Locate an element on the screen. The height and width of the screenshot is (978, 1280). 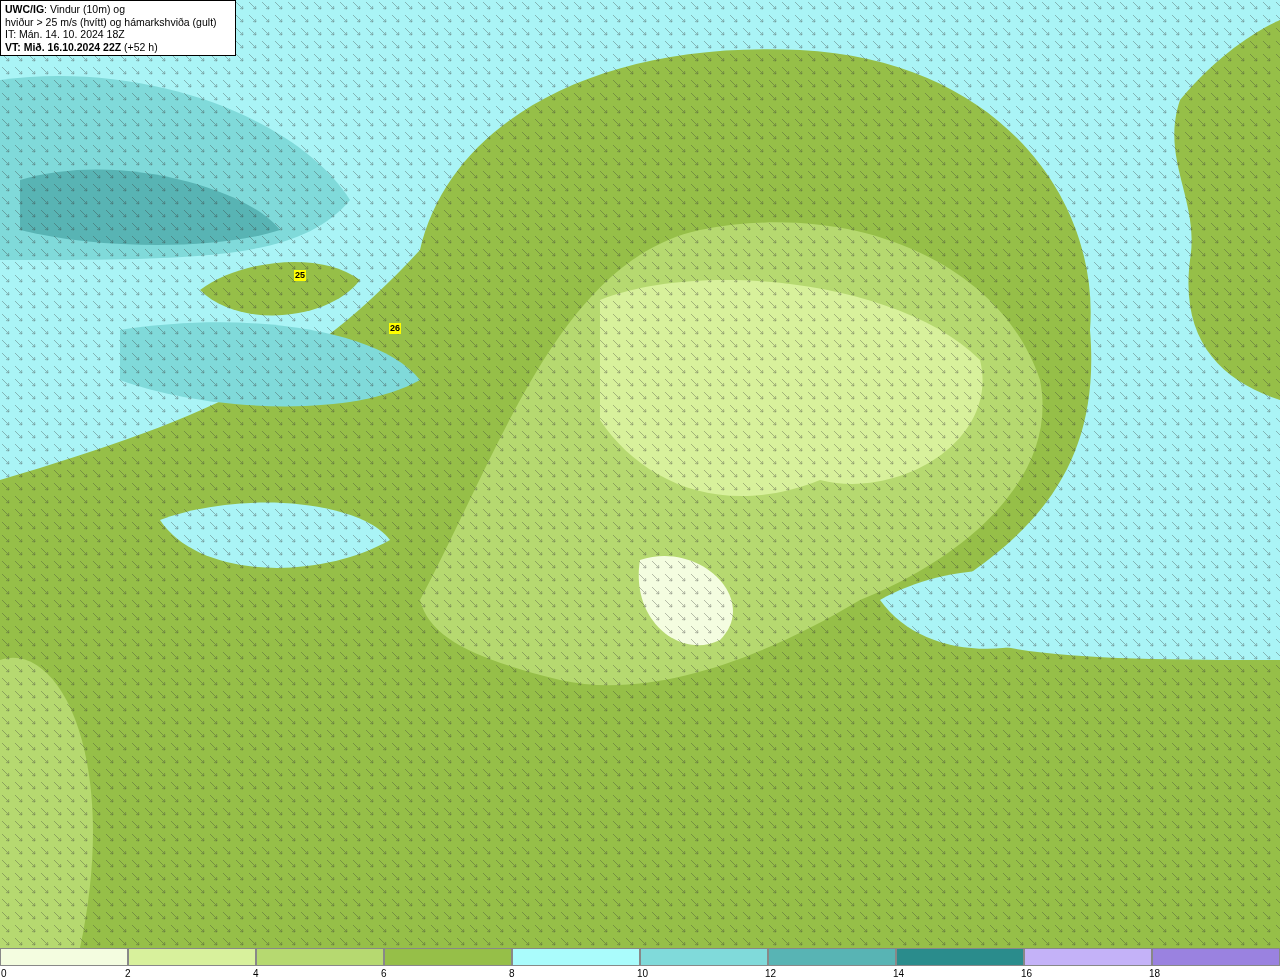
legend-label: 4 is located at coordinates (256, 973).